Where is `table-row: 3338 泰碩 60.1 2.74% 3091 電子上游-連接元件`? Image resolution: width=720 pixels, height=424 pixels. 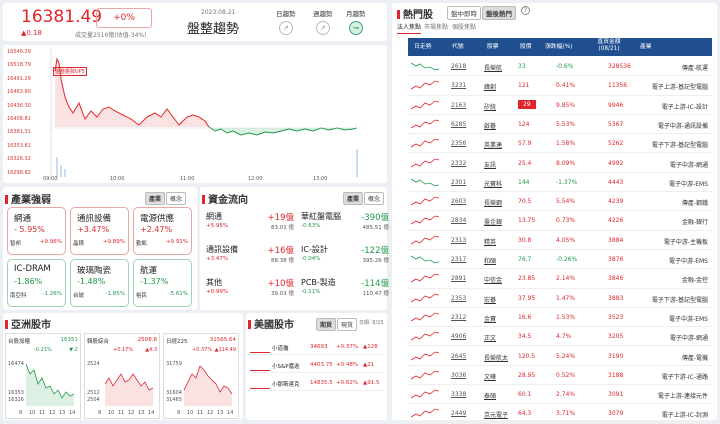 table-row: 3338 泰碩 60.1 2.74% 3091 電子上游-連接元件 is located at coordinates (560, 395).